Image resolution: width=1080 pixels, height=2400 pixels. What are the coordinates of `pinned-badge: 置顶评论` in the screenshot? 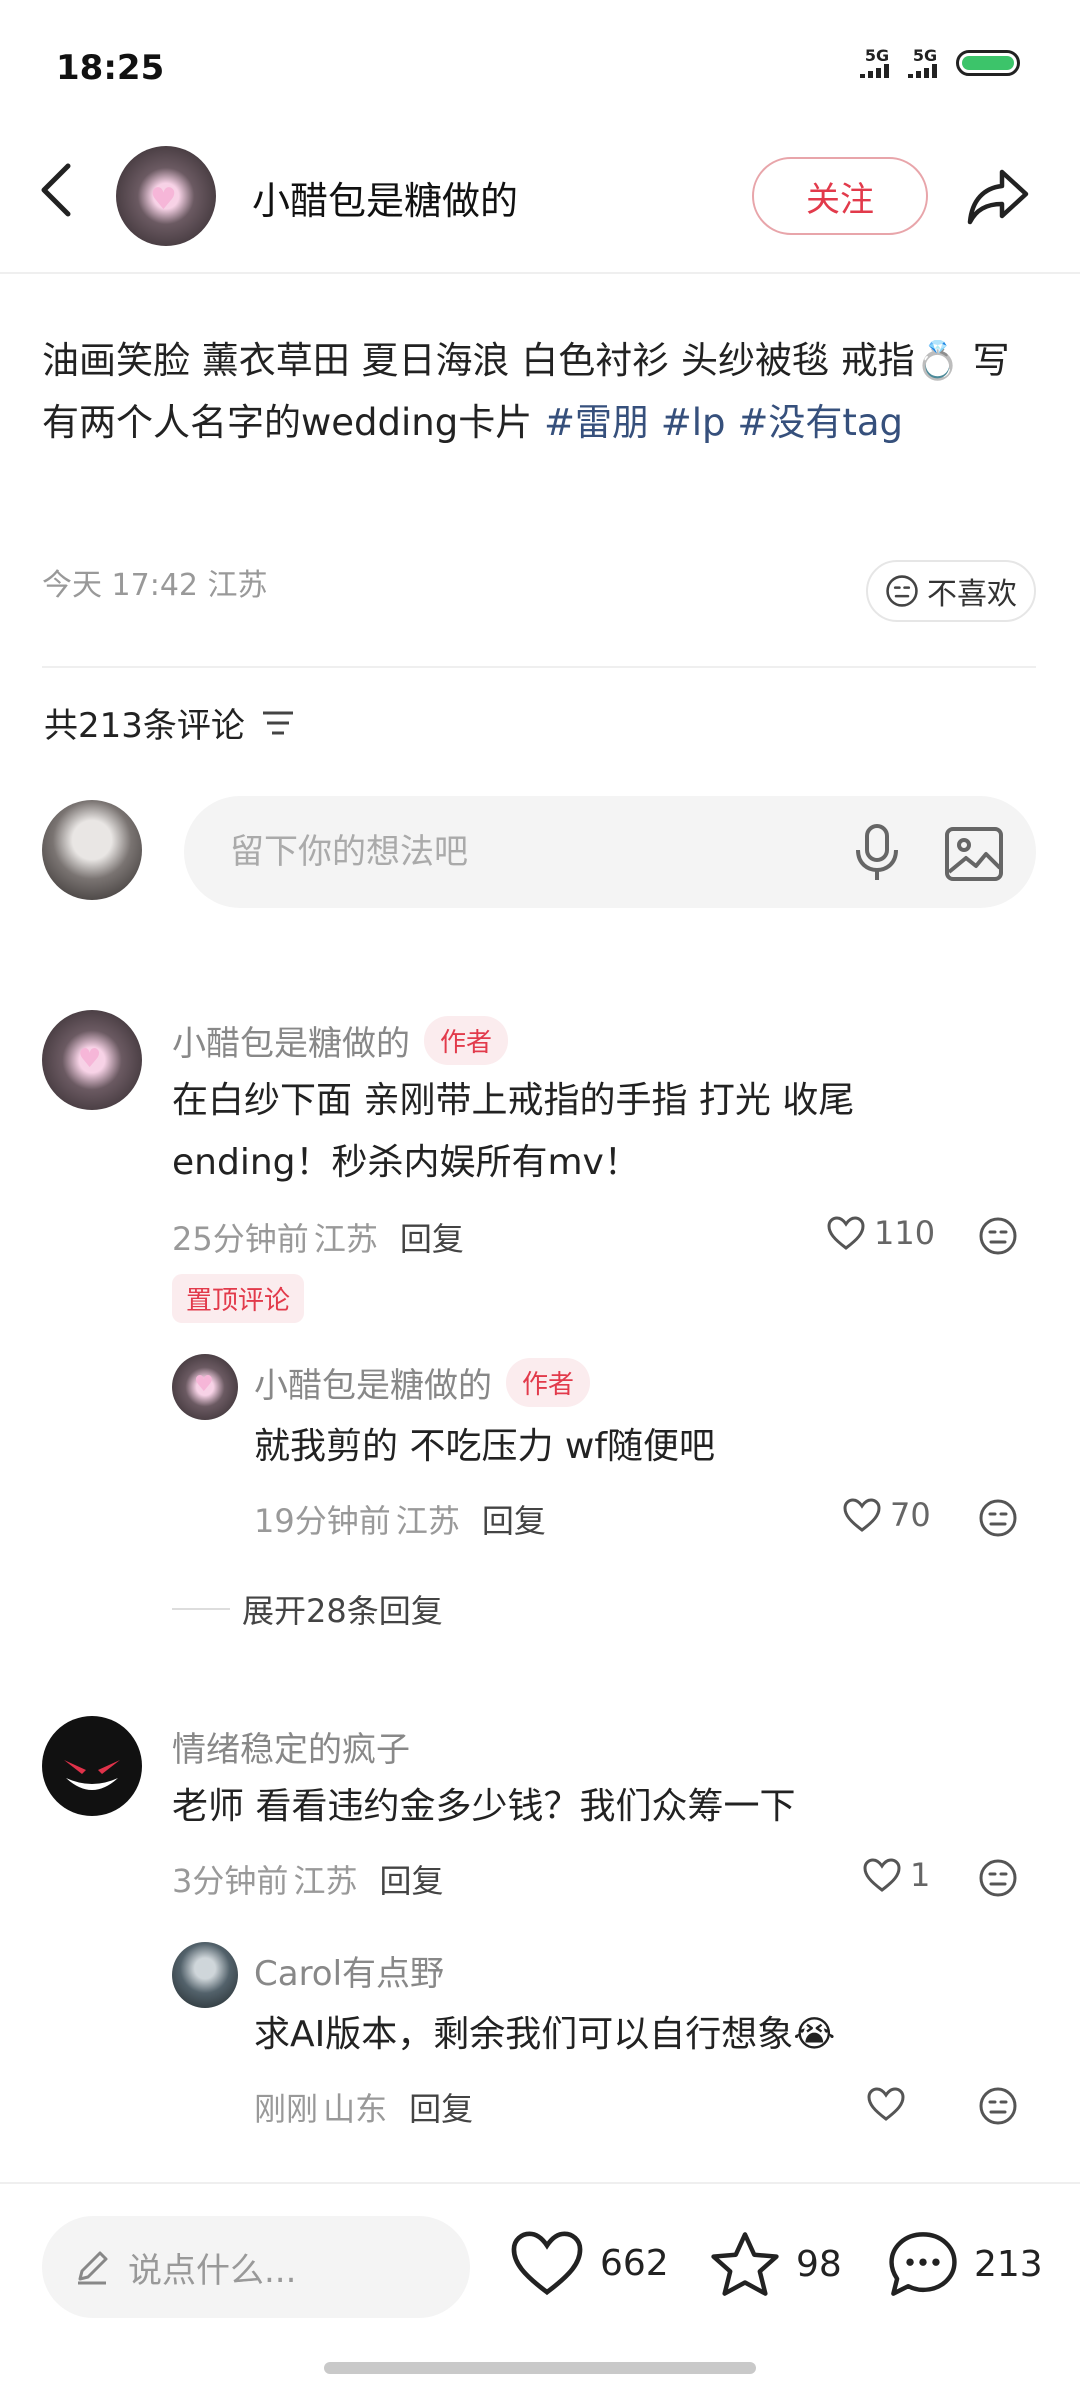 It's located at (238, 1298).